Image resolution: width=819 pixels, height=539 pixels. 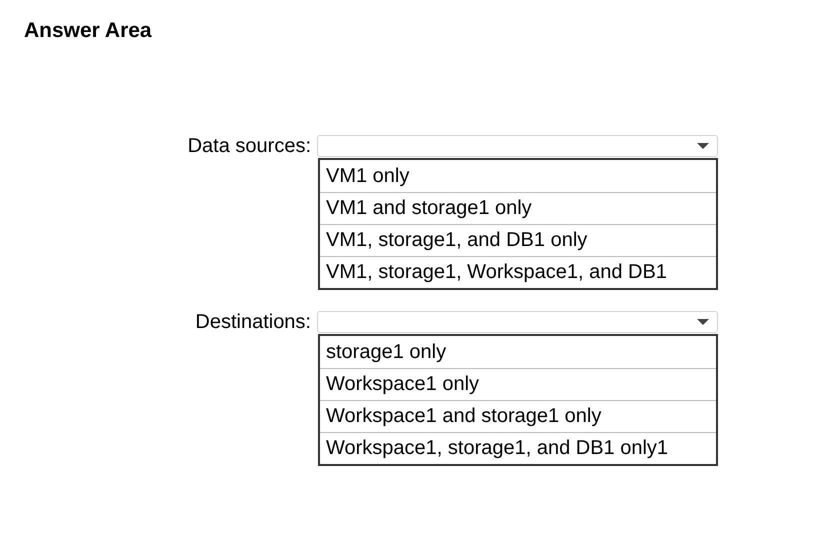 I want to click on field-label: Destinations:, so click(x=253, y=322).